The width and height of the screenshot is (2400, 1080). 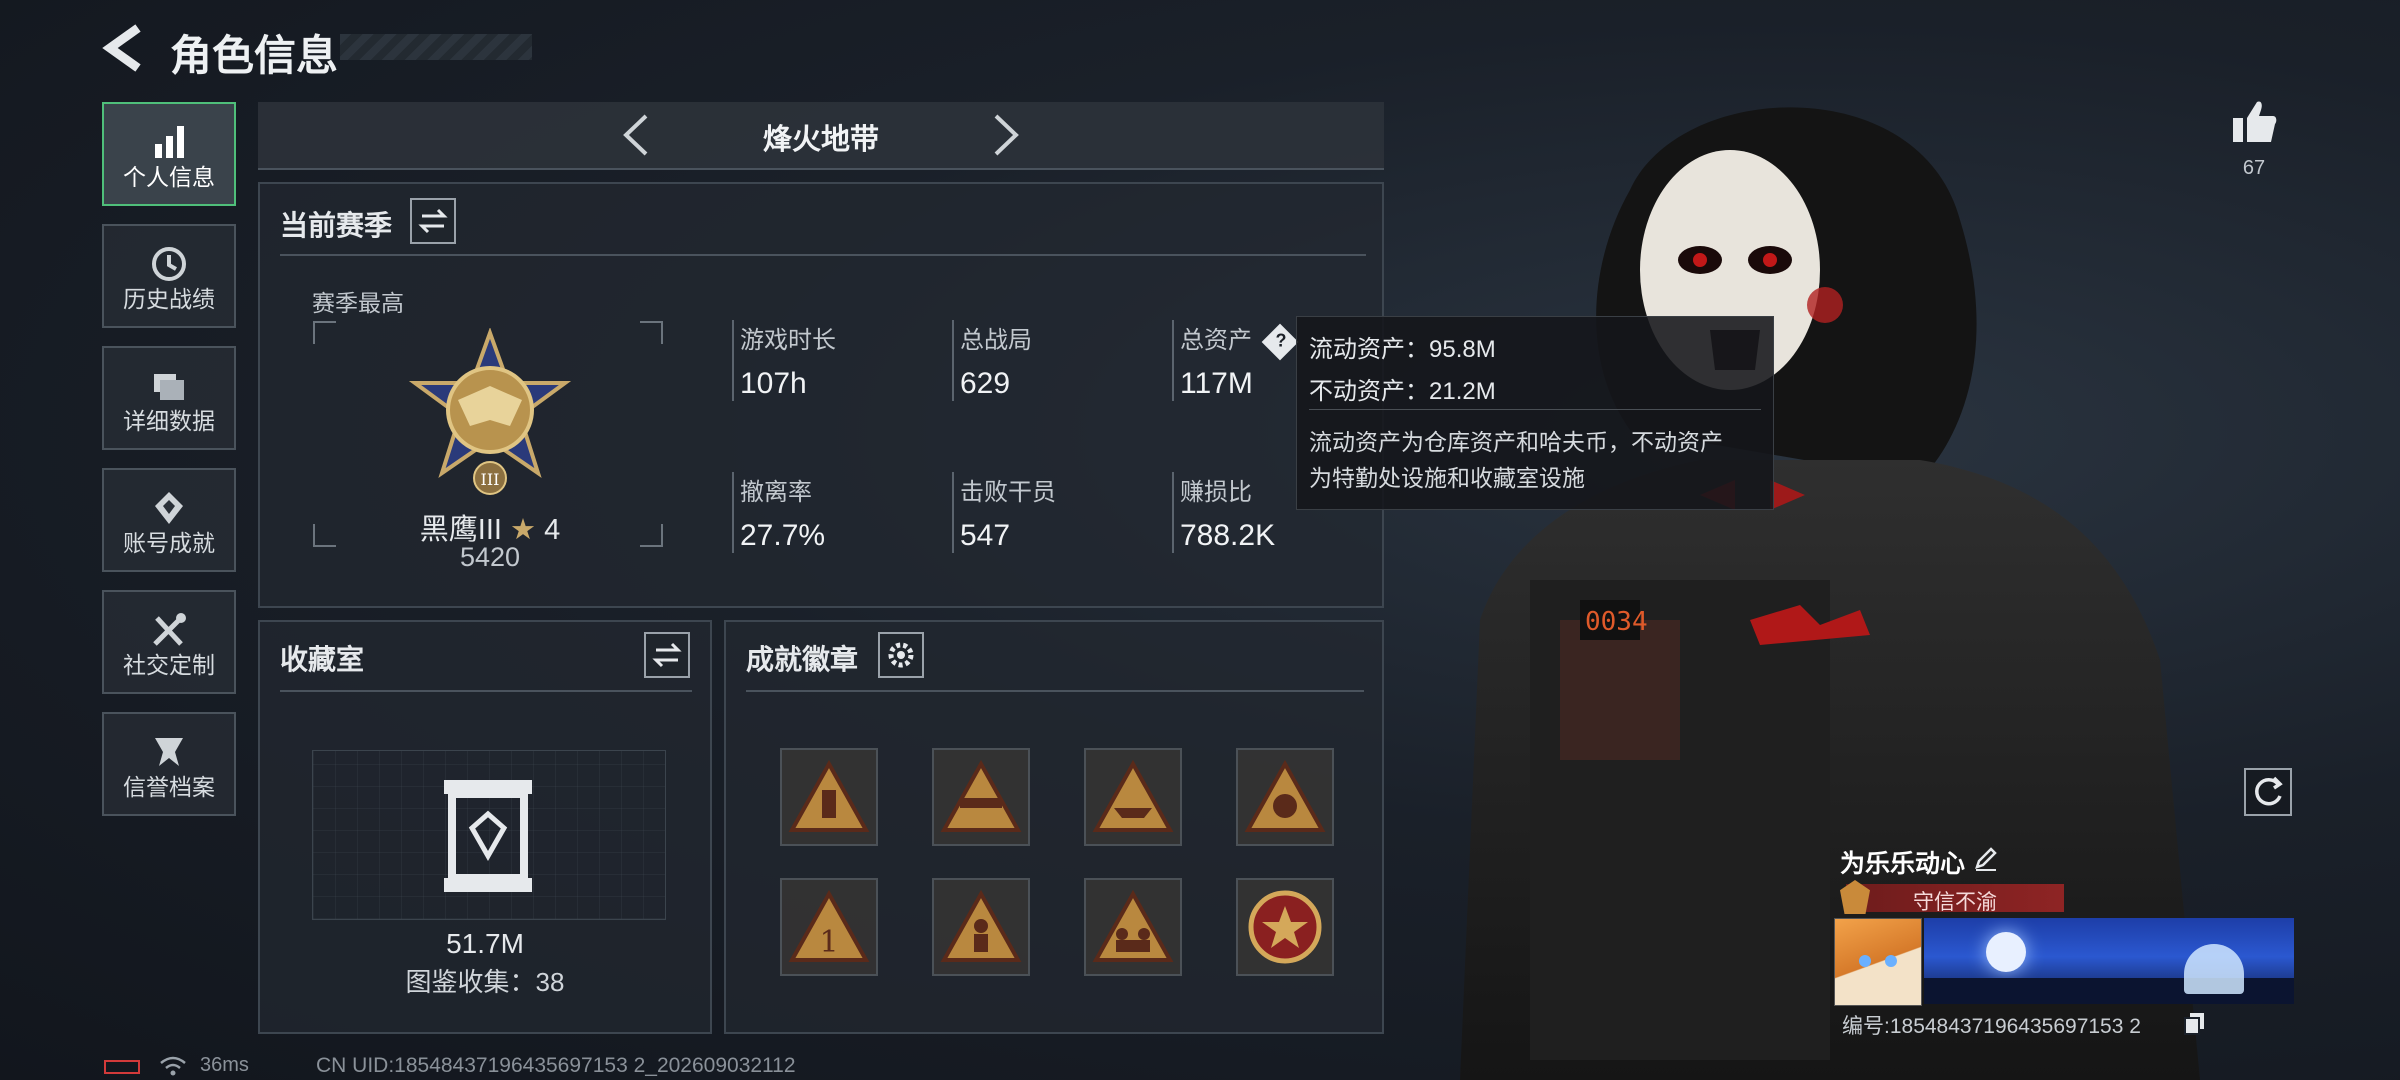 I want to click on mode-selector: 烽火地带, so click(x=821, y=136).